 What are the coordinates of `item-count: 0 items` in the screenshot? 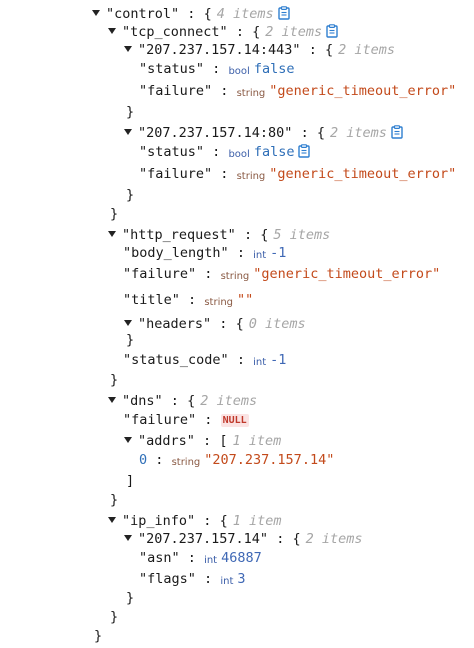 It's located at (277, 324).